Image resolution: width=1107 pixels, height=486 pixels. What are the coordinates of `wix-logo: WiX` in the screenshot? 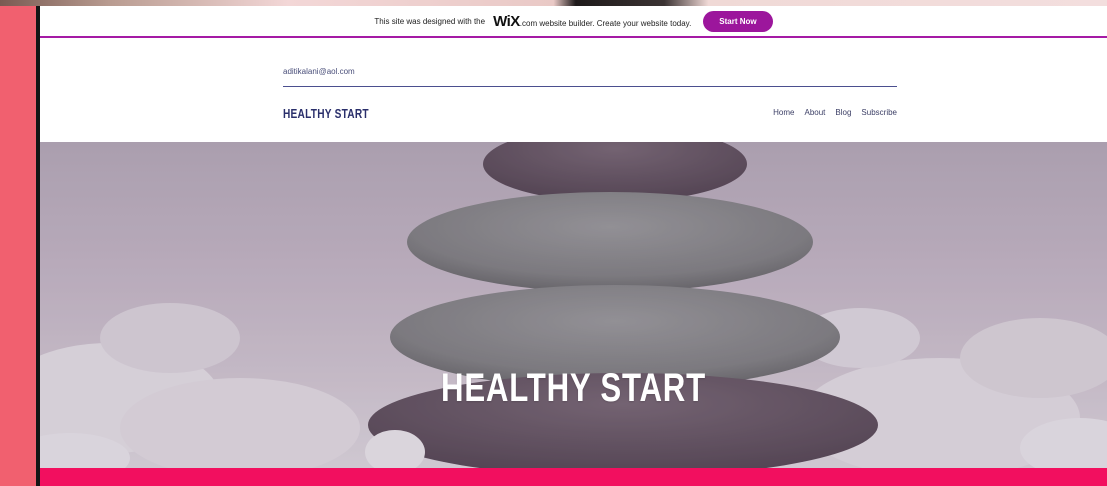 It's located at (506, 21).